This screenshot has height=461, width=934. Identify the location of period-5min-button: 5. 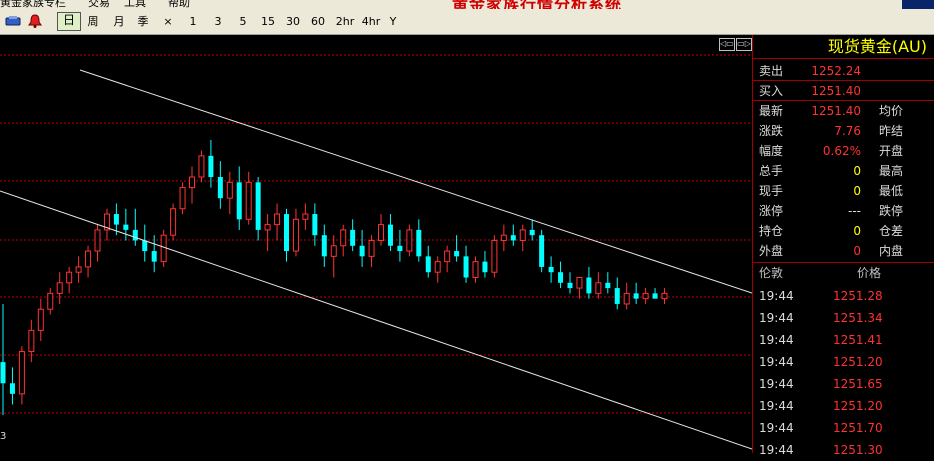
(243, 21).